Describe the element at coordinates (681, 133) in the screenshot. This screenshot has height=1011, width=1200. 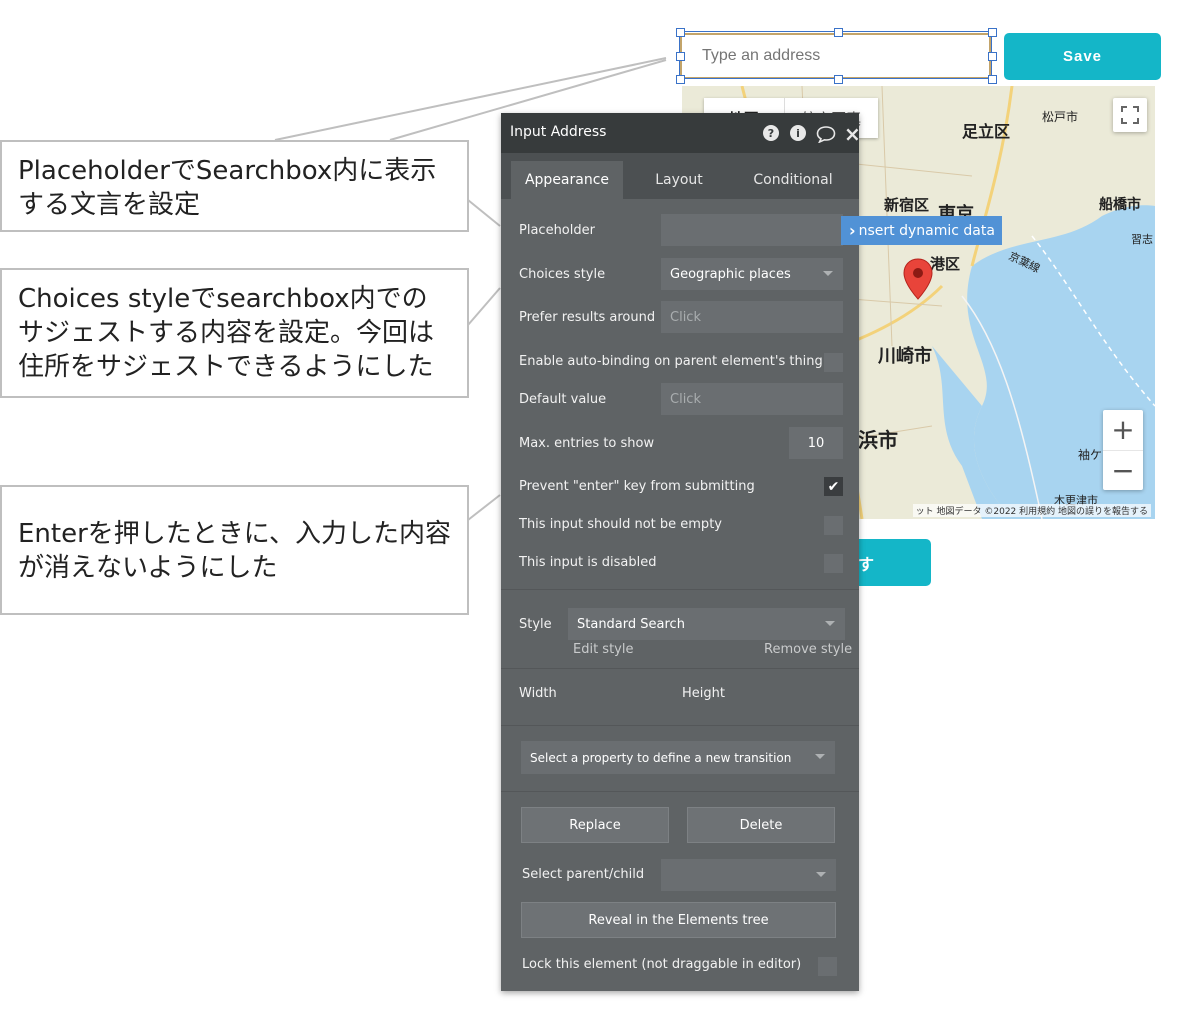
I see `panel-header: Input Address ? i ×` at that location.